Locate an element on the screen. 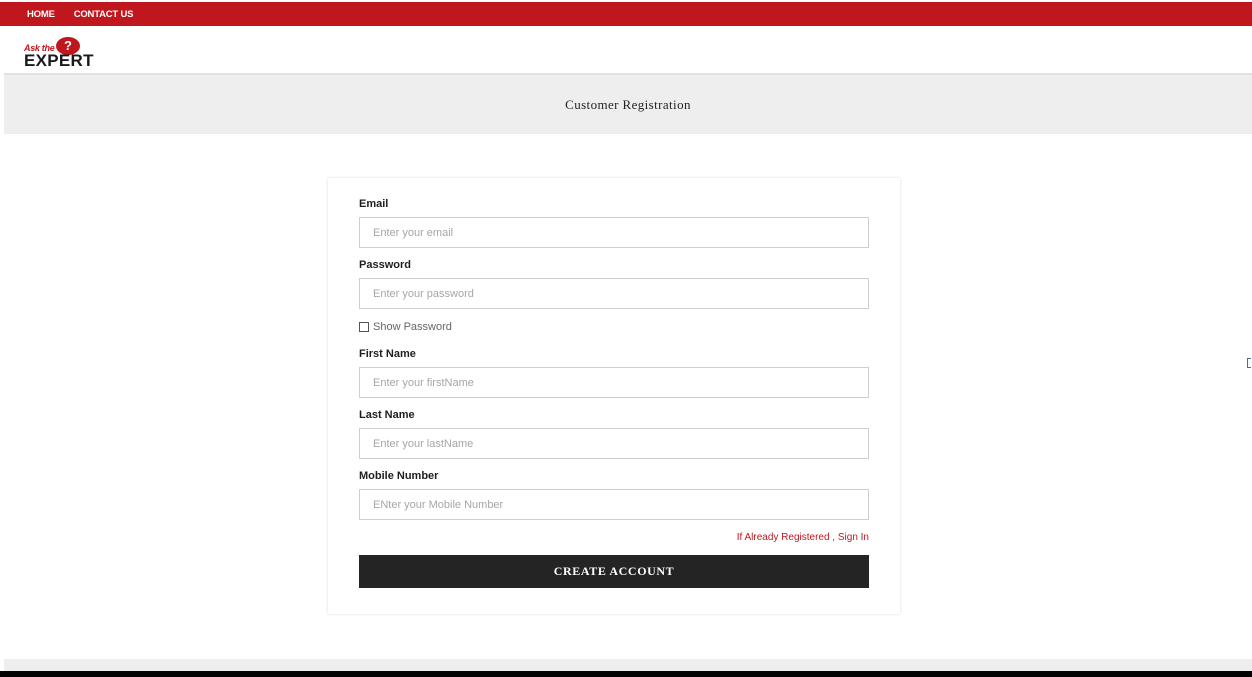 This screenshot has height=677, width=1252. logo-text-expert: EXPERT is located at coordinates (59, 60).